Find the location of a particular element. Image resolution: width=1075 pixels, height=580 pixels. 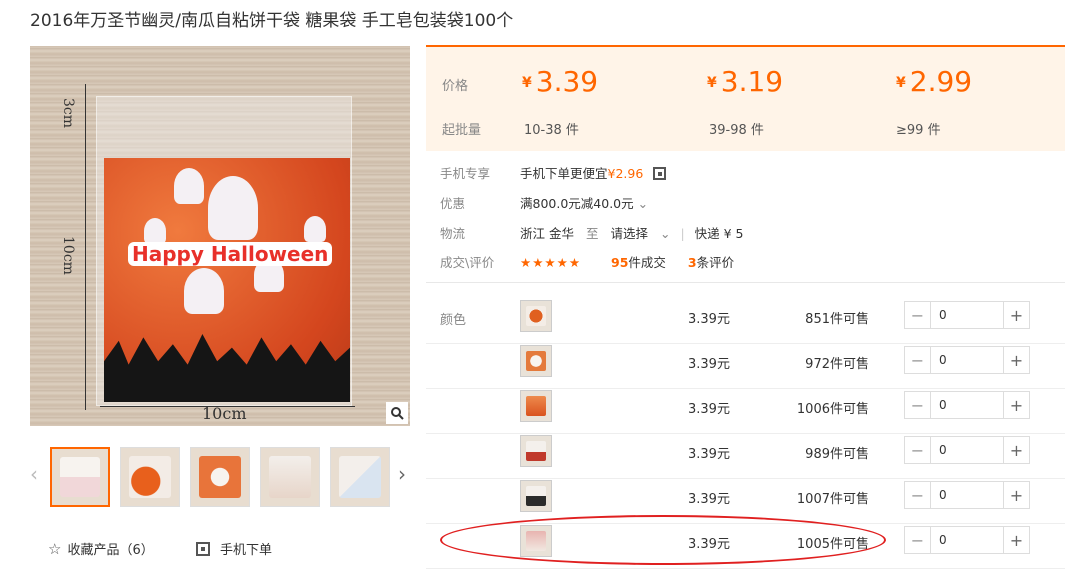

sku-stock: 1007件可售 is located at coordinates (832, 499).